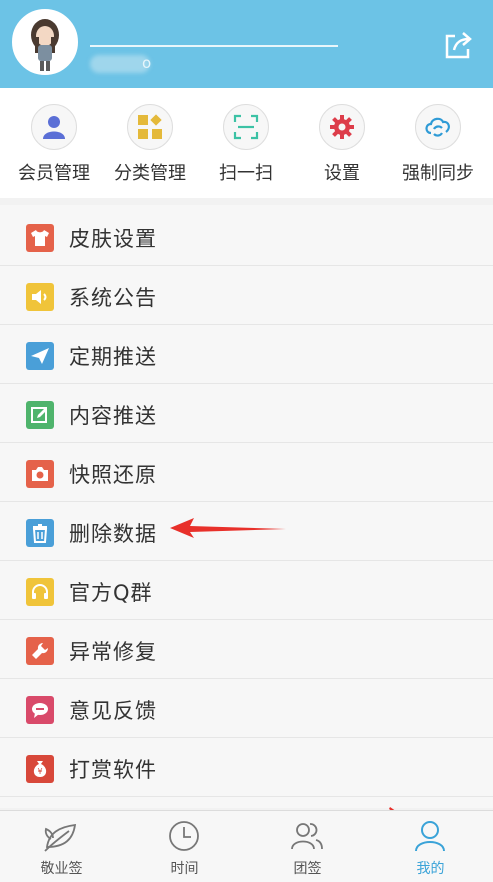 This screenshot has width=493, height=882. What do you see at coordinates (246, 295) in the screenshot?
I see `menu-item-system-notice: 系统公告` at bounding box center [246, 295].